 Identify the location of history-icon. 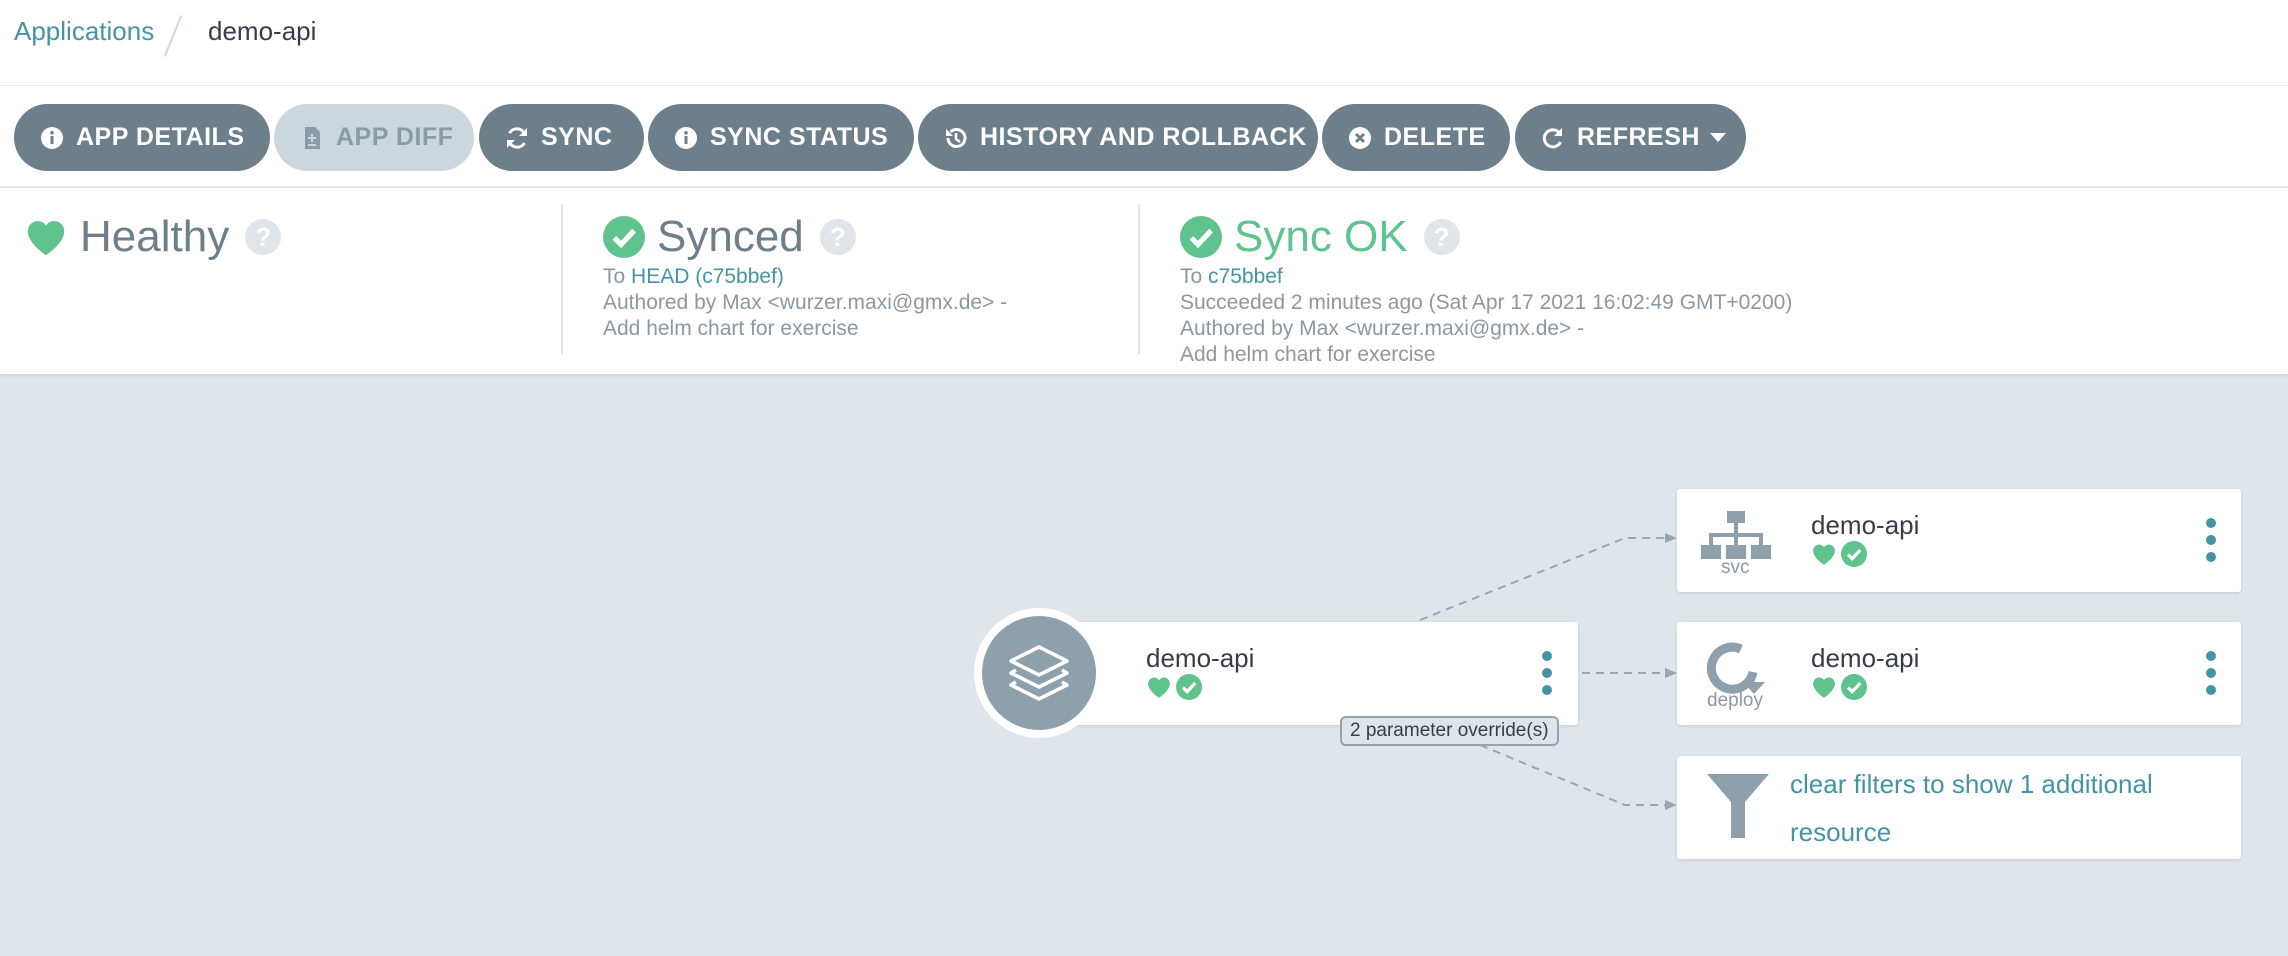
(956, 137).